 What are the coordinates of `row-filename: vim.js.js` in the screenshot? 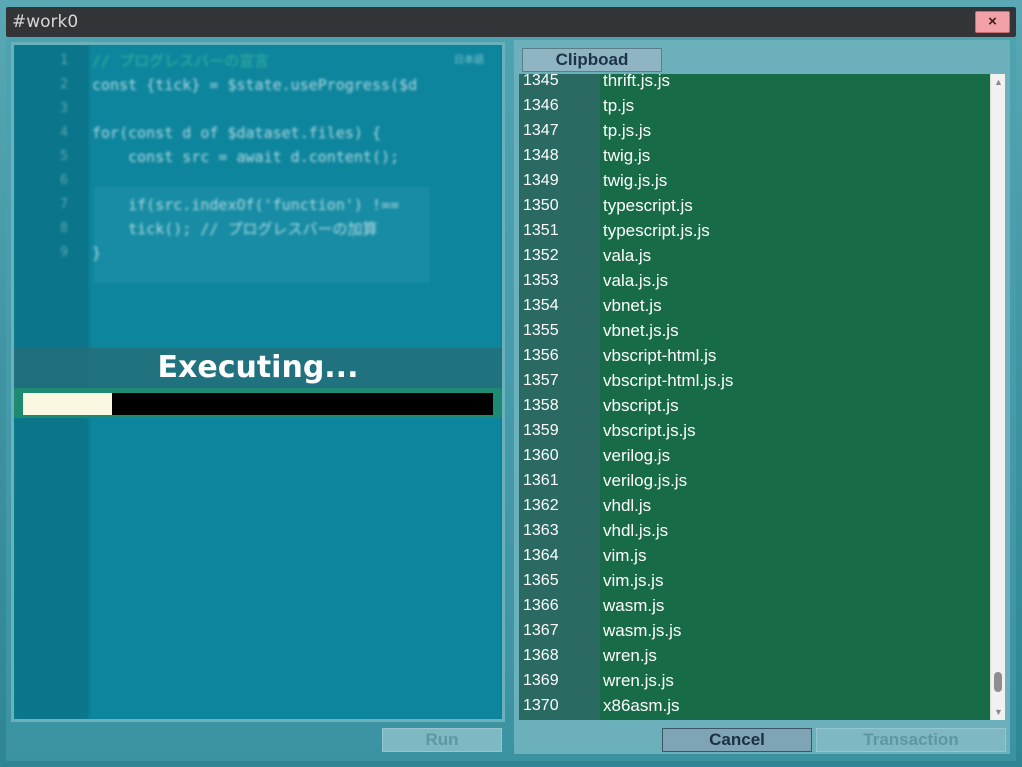 It's located at (633, 580).